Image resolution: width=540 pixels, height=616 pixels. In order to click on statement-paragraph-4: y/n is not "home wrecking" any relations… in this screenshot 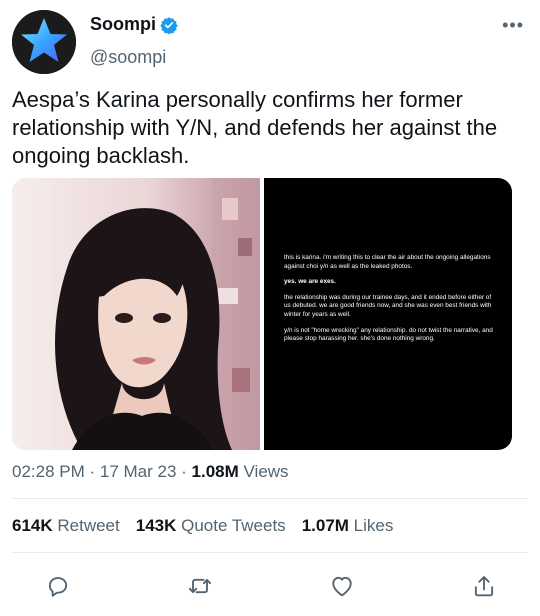, I will do `click(388, 334)`.